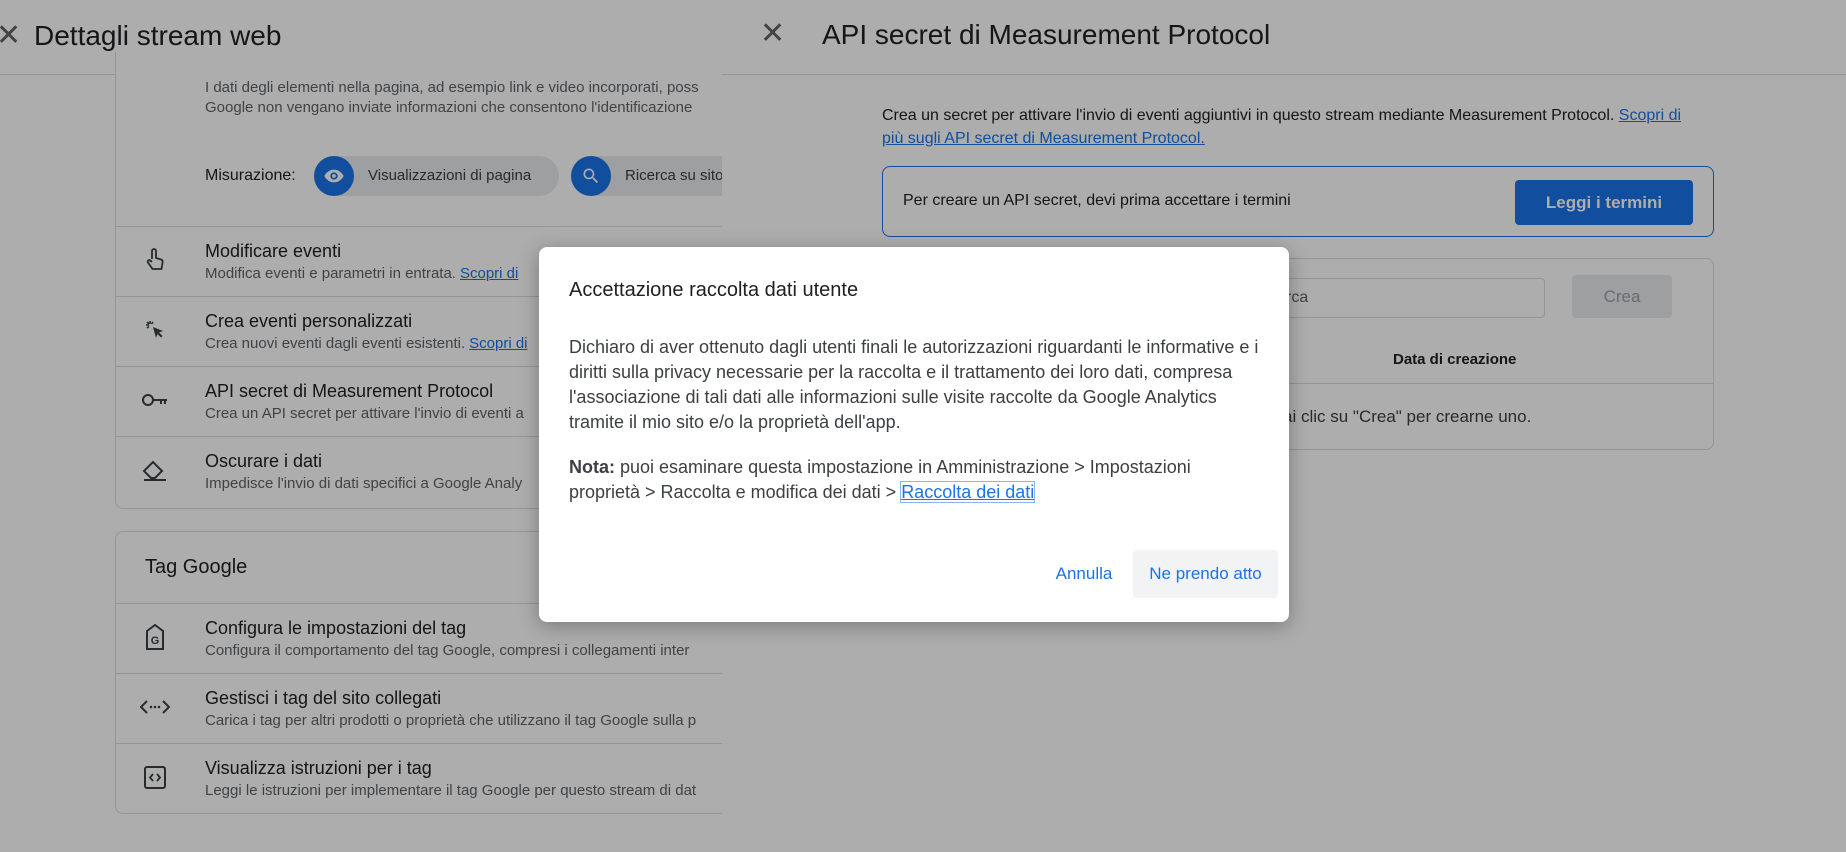 The width and height of the screenshot is (1846, 852). I want to click on dialog-title: Accettazione raccolta dati utente, so click(714, 290).